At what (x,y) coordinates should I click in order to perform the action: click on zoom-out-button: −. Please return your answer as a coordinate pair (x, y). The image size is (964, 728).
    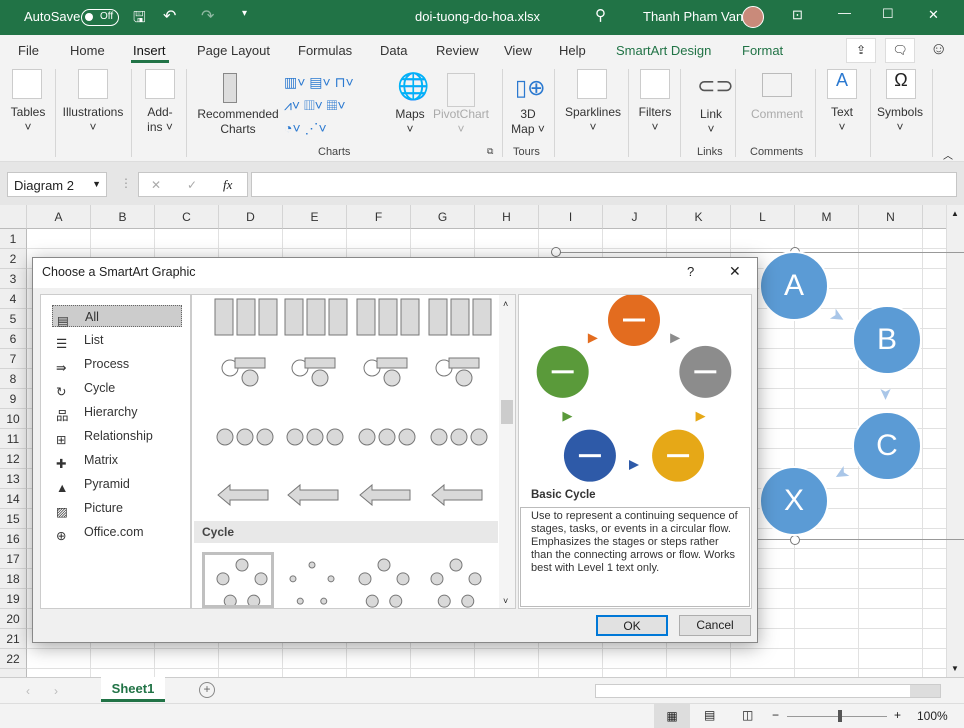
    Looking at the image, I should click on (775, 715).